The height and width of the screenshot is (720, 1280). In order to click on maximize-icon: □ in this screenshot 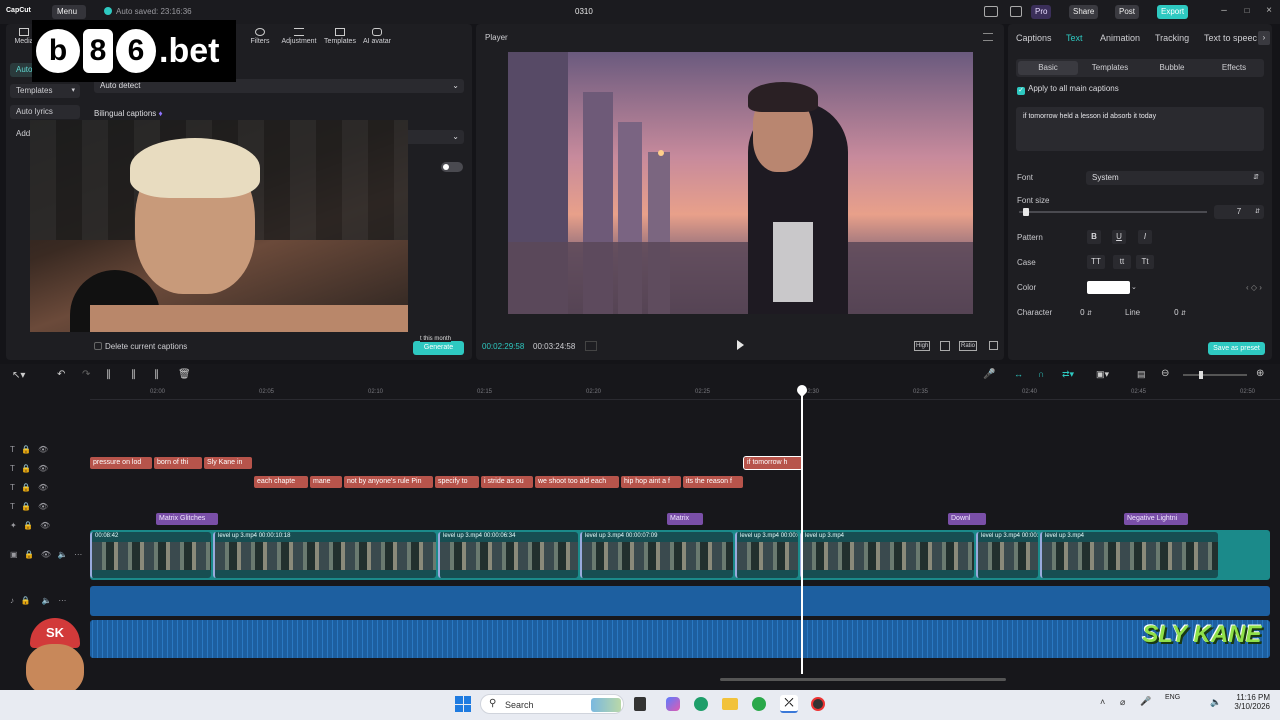, I will do `click(1247, 11)`.